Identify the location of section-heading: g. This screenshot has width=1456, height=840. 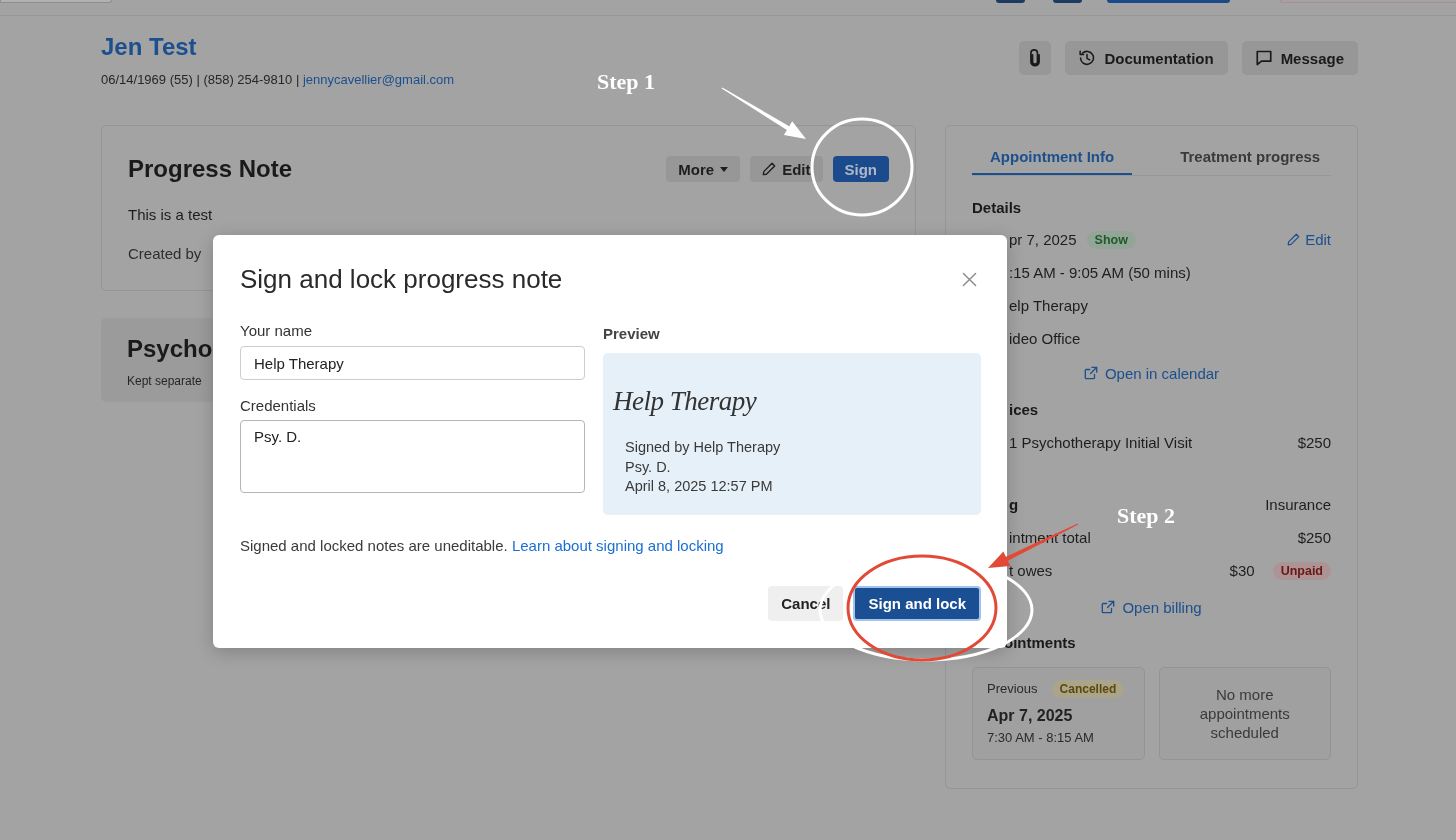
(1014, 505).